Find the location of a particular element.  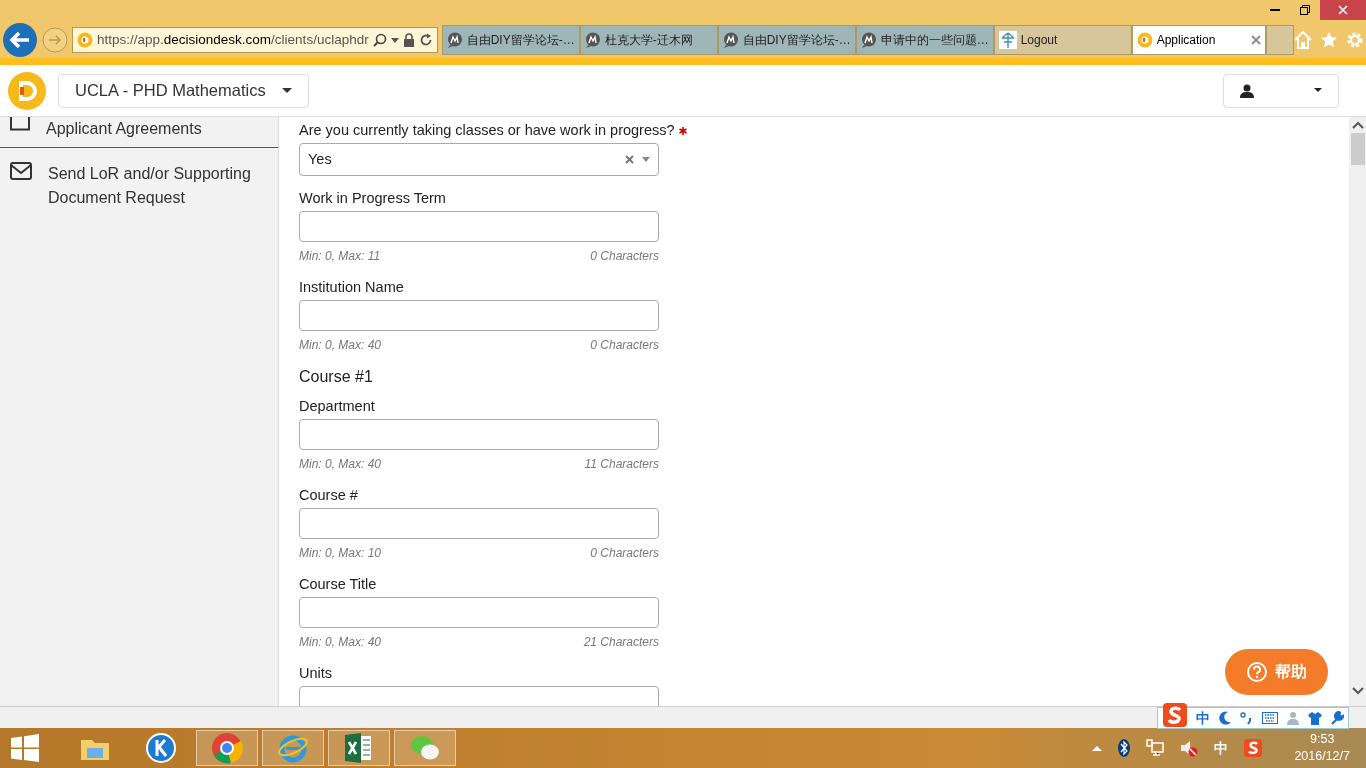

section-heading: Course #1 is located at coordinates (336, 377).